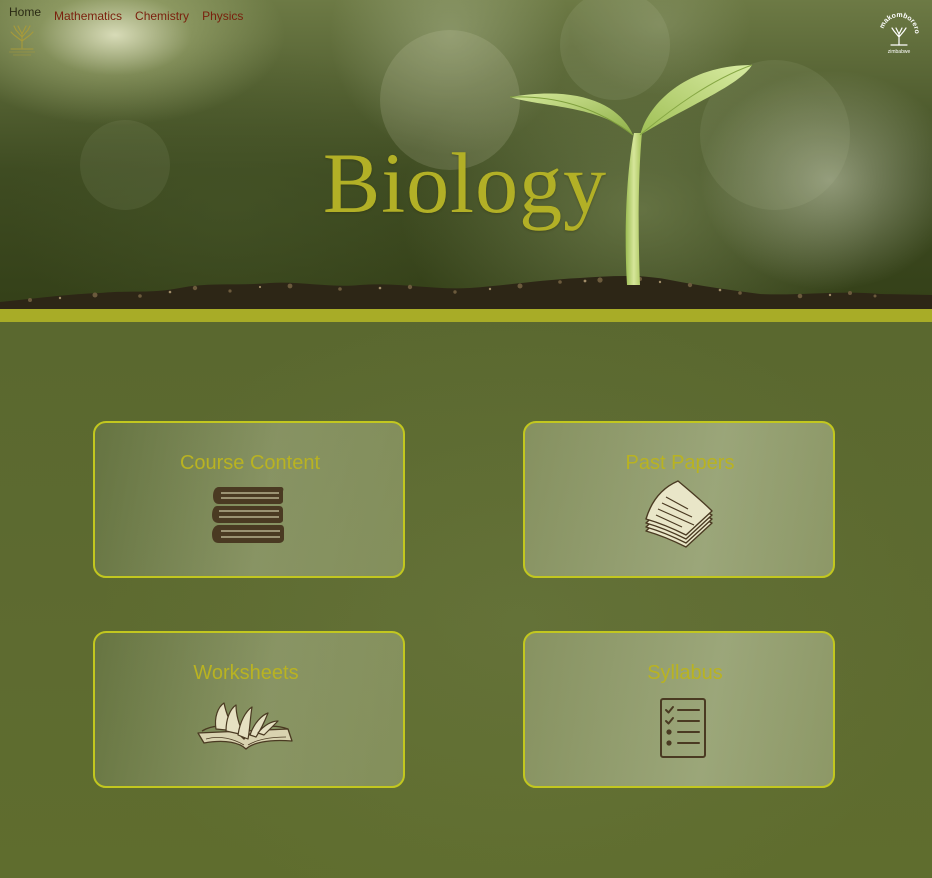  Describe the element at coordinates (685, 673) in the screenshot. I see `card-title: Syllabus` at that location.